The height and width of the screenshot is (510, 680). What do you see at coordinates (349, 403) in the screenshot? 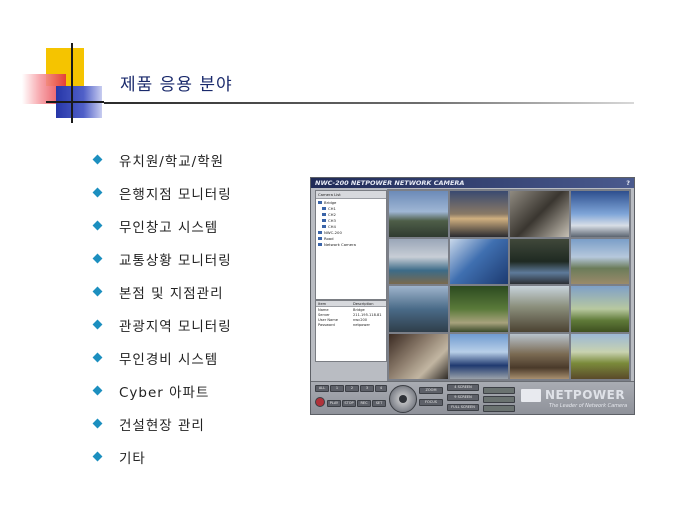
I see `stop-button: STOP` at bounding box center [349, 403].